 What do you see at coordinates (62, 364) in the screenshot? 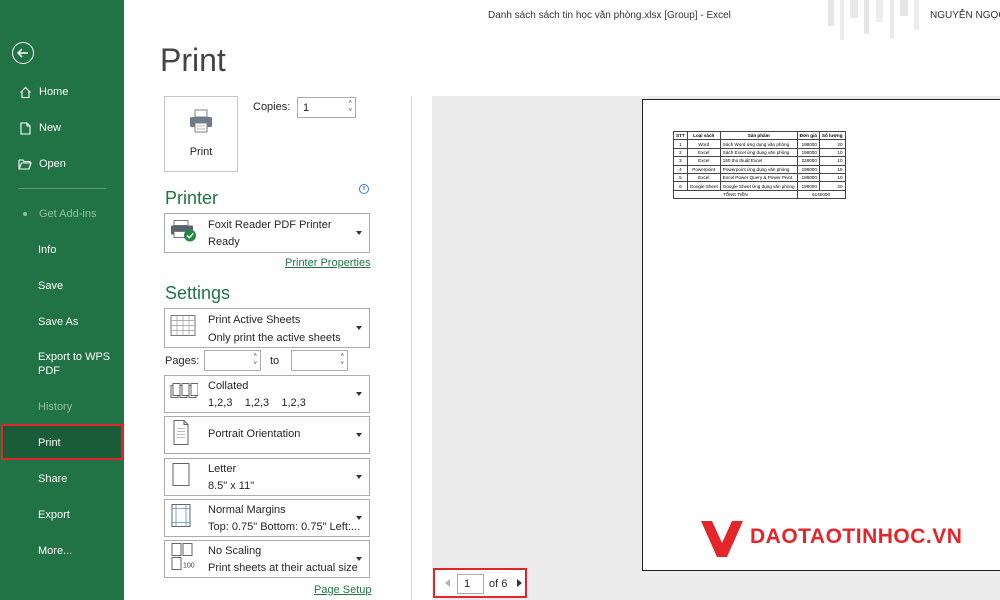
I see `nav-export-wps-pdf: Export to WPS PDF` at bounding box center [62, 364].